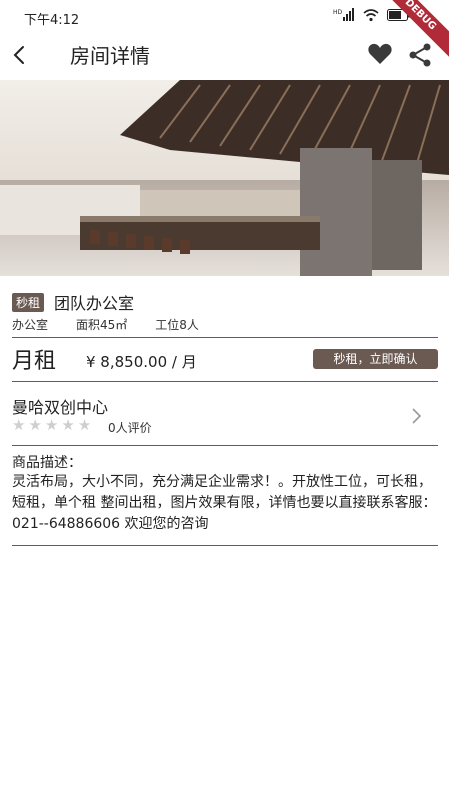 The width and height of the screenshot is (449, 800). Describe the element at coordinates (224, 30) in the screenshot. I see `status-bar: 下午4:12 HD DEBUG` at that location.